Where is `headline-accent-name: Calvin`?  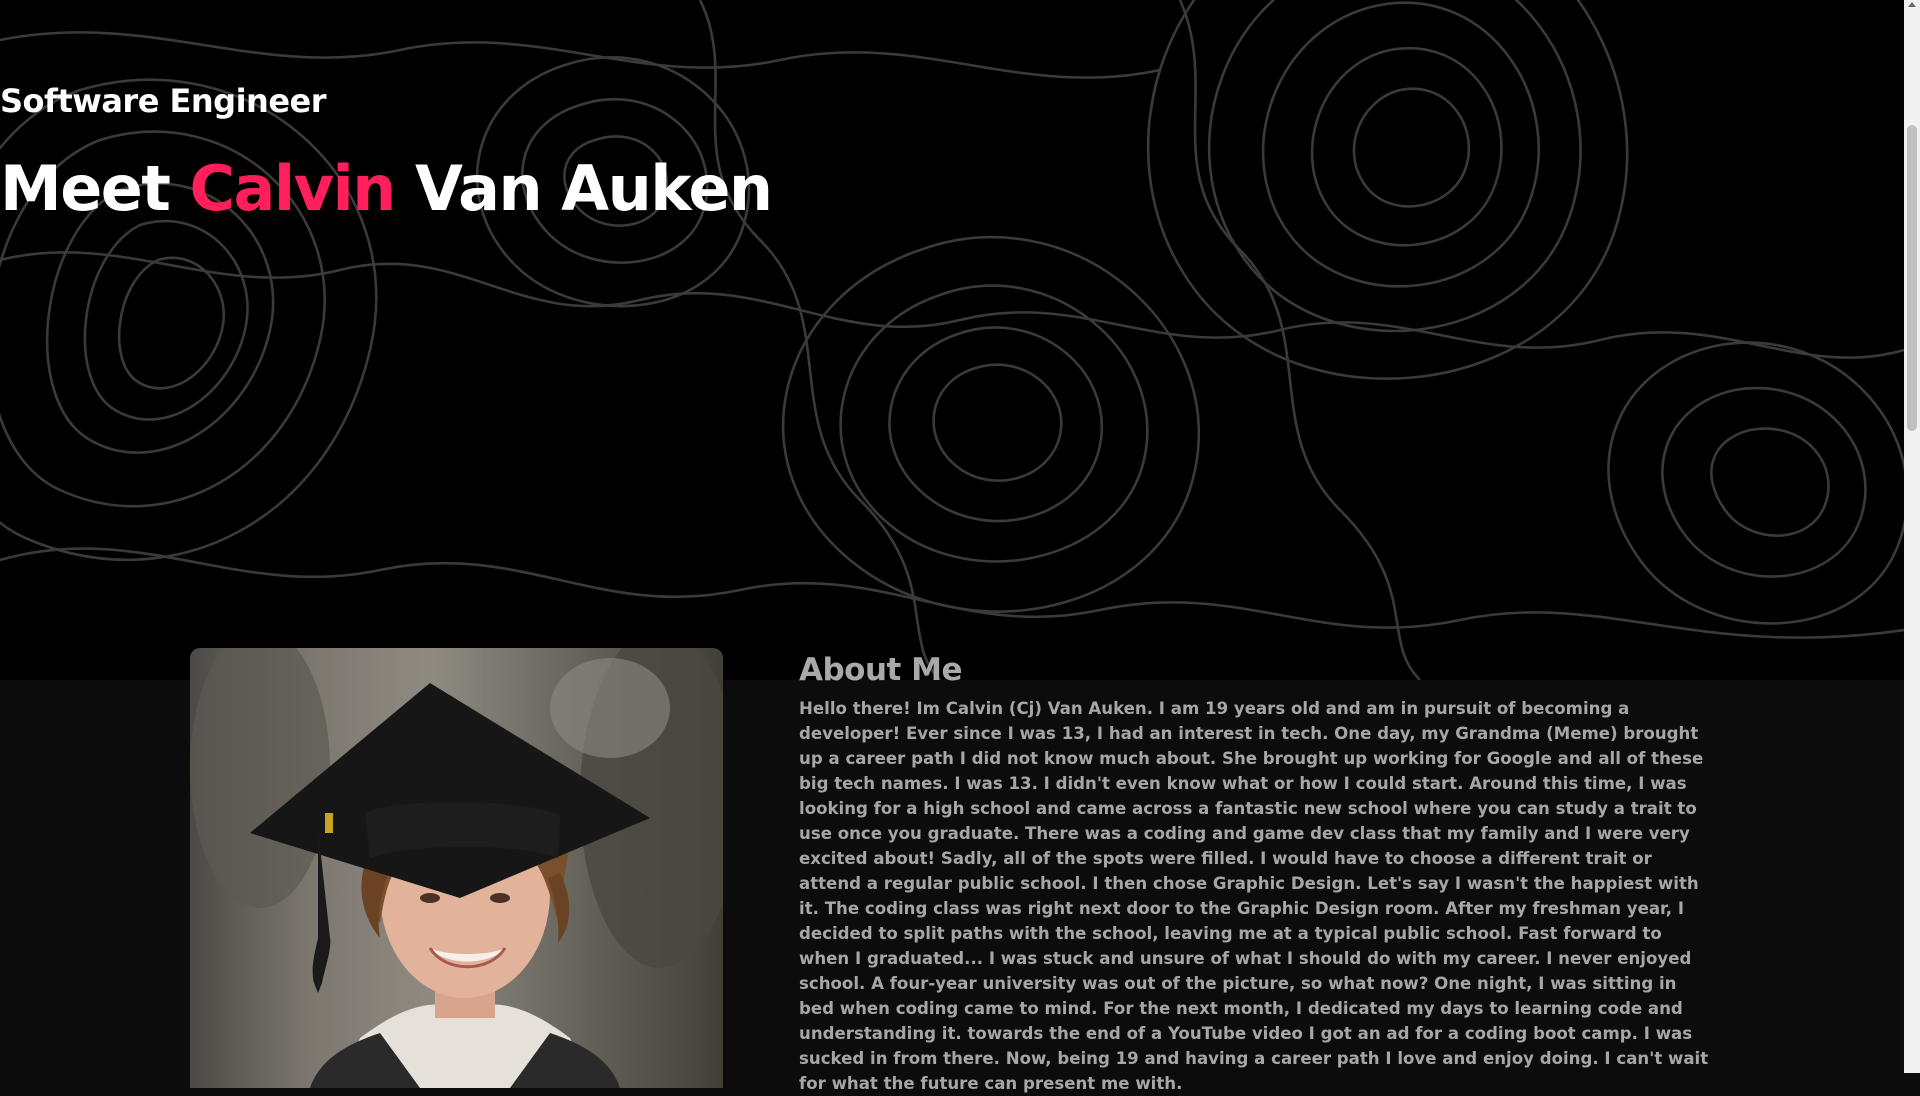 headline-accent-name: Calvin is located at coordinates (293, 188).